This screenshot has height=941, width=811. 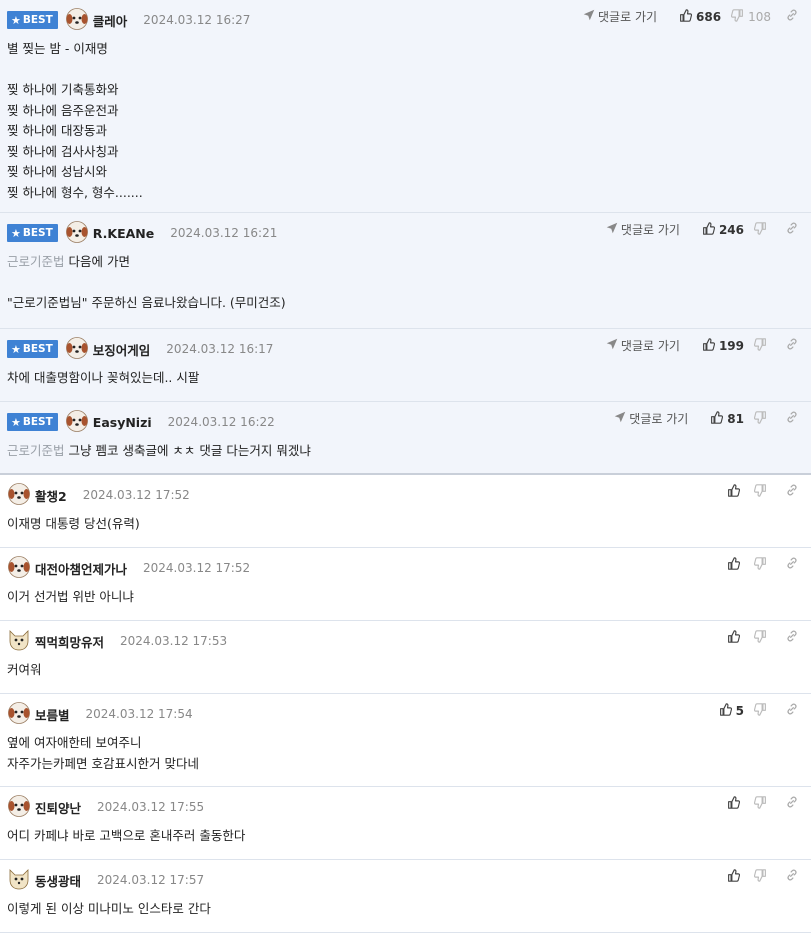 What do you see at coordinates (731, 229) in the screenshot?
I see `upvote-count: 246` at bounding box center [731, 229].